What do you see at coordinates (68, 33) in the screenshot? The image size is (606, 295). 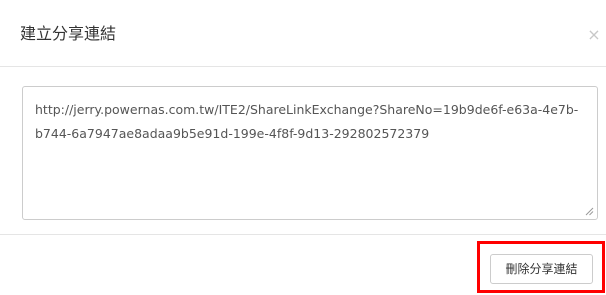 I see `dialog-title: 建立分享連結` at bounding box center [68, 33].